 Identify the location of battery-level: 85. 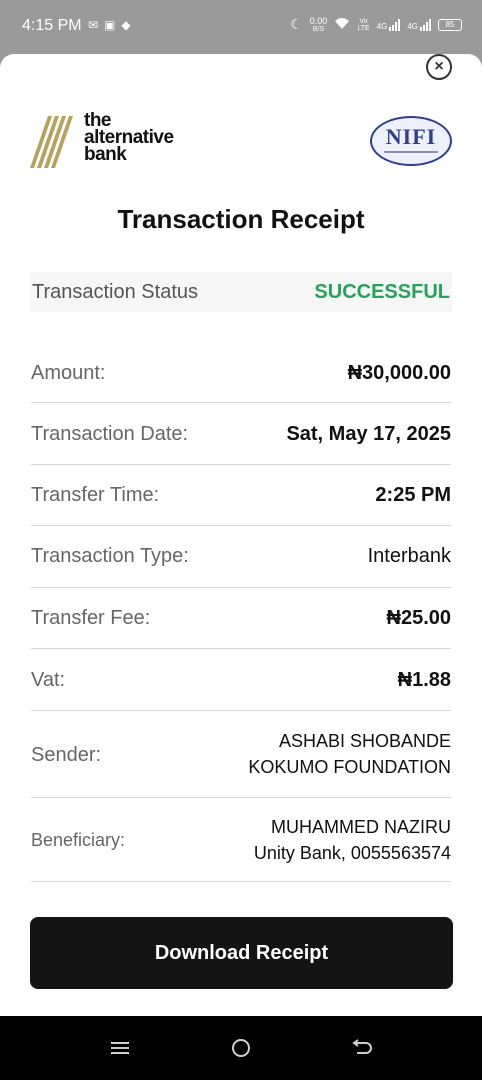
(450, 24).